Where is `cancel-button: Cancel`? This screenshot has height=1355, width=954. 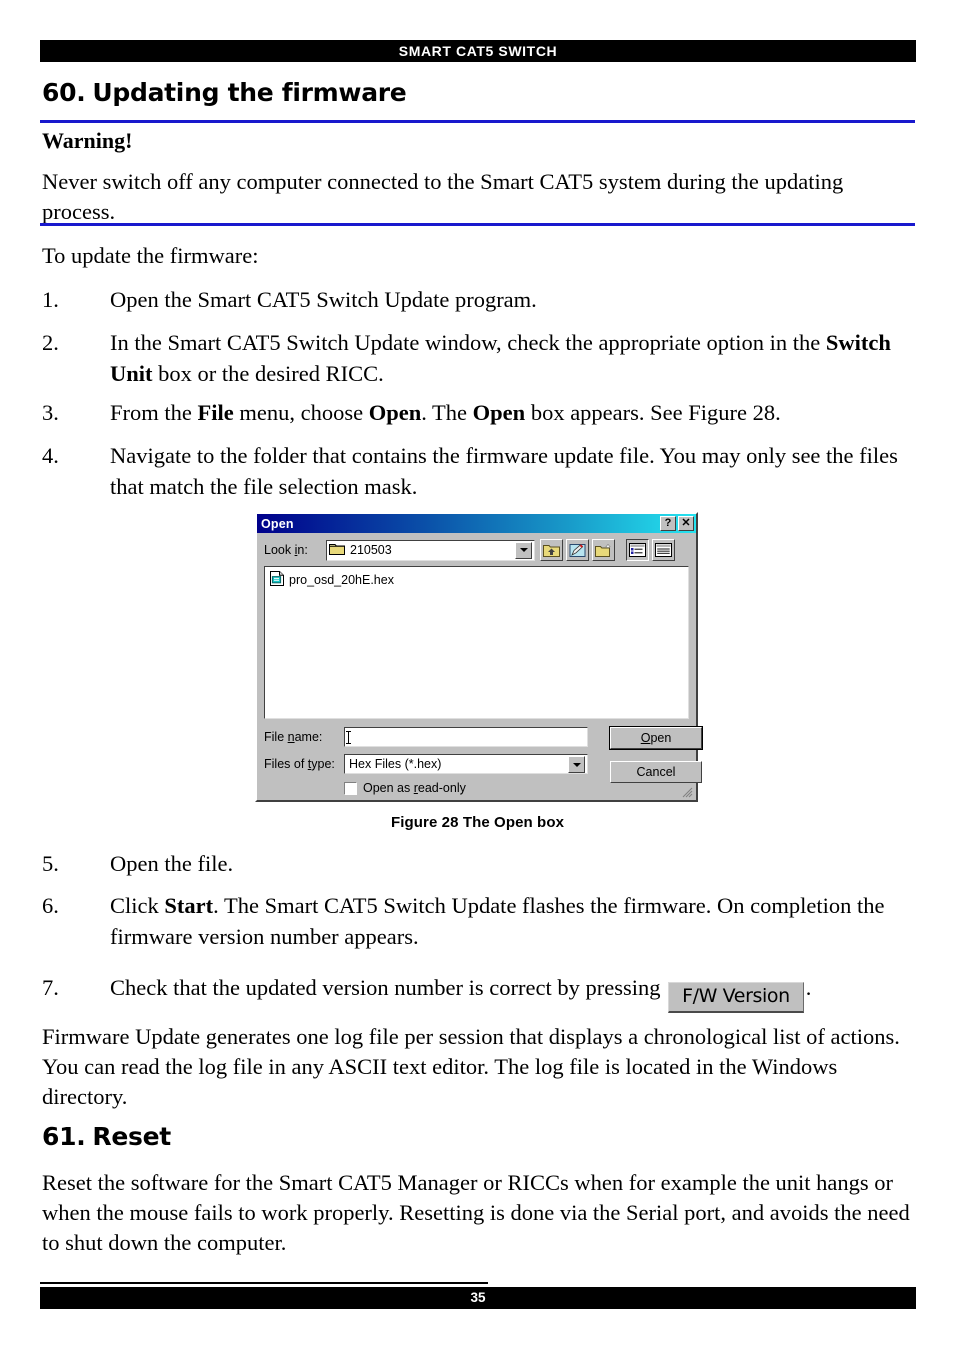 cancel-button: Cancel is located at coordinates (656, 772).